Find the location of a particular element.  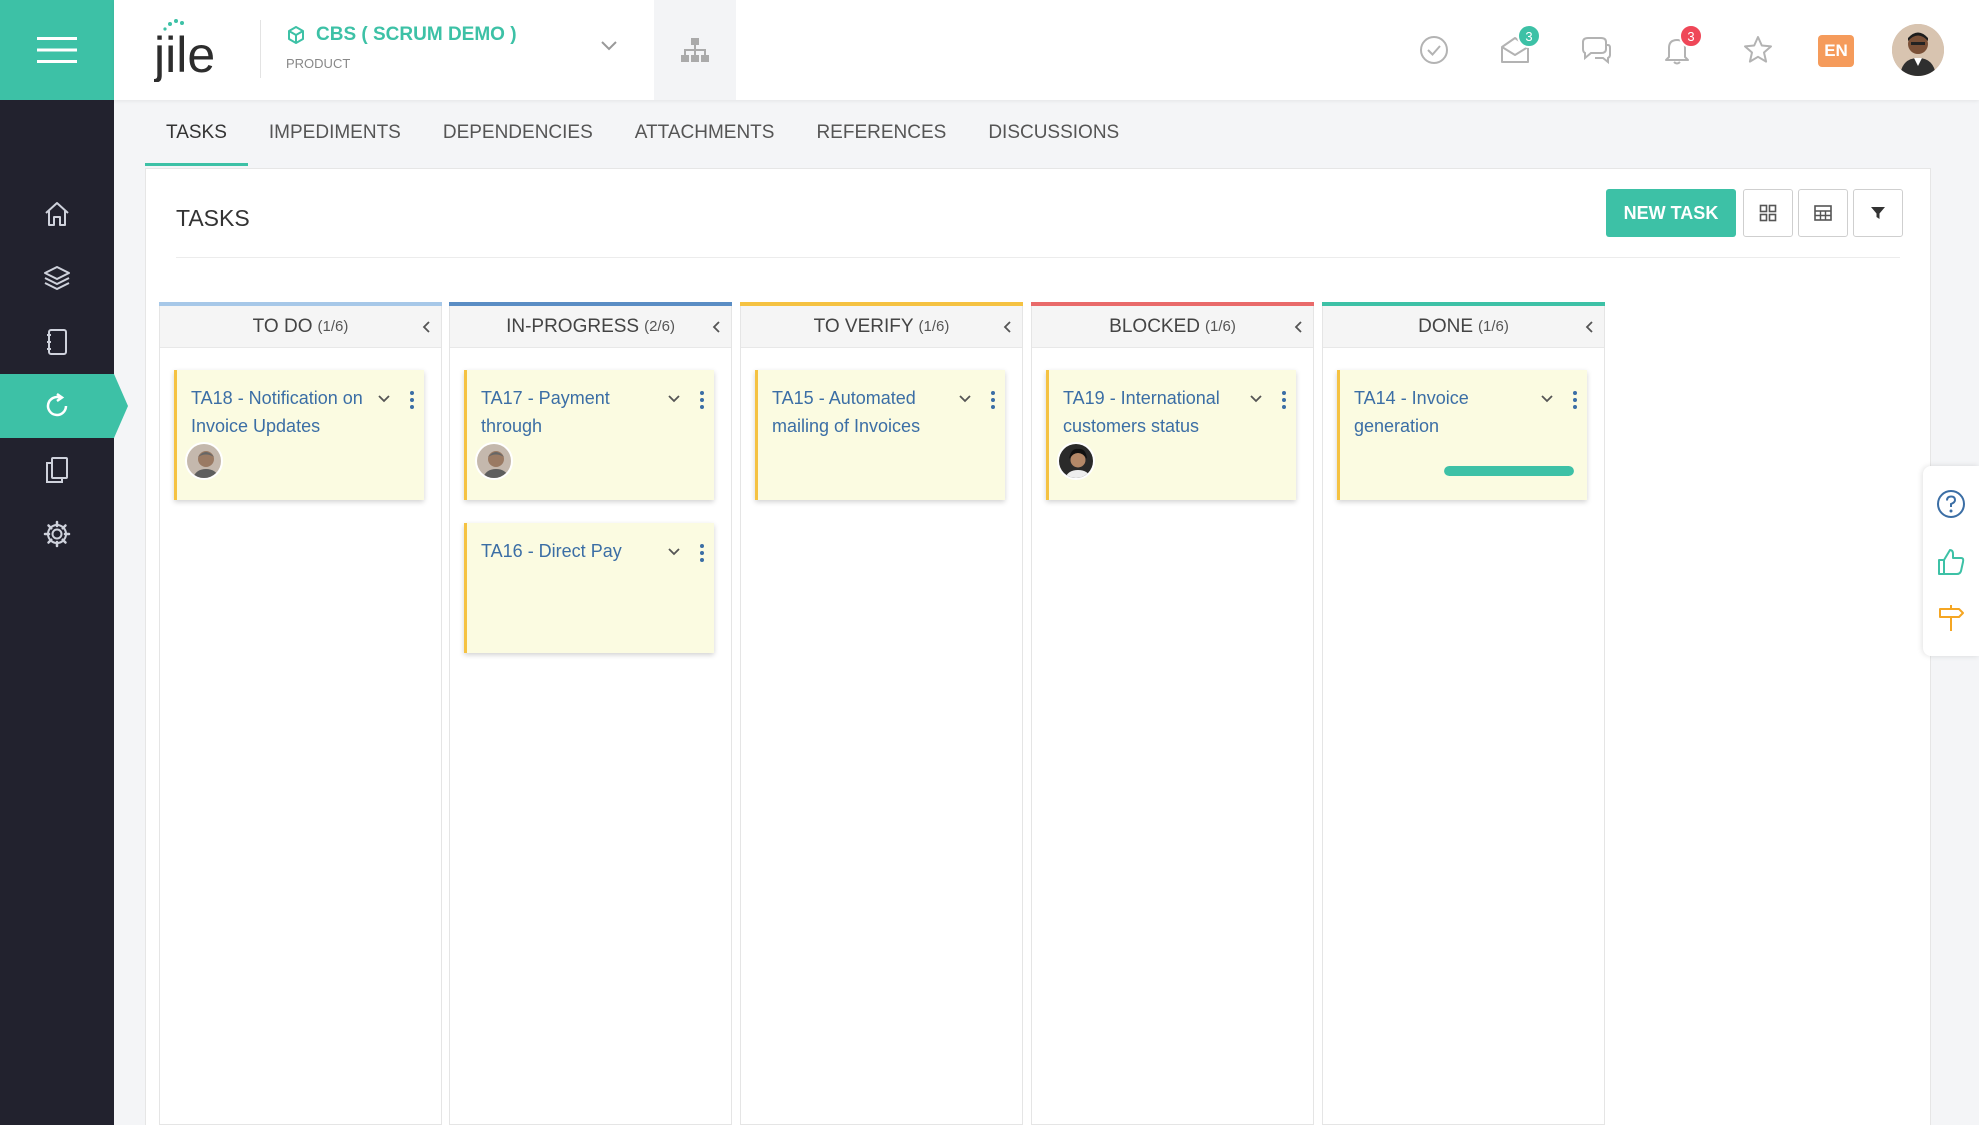

task-card: TA19 - International customers status is located at coordinates (1171, 435).